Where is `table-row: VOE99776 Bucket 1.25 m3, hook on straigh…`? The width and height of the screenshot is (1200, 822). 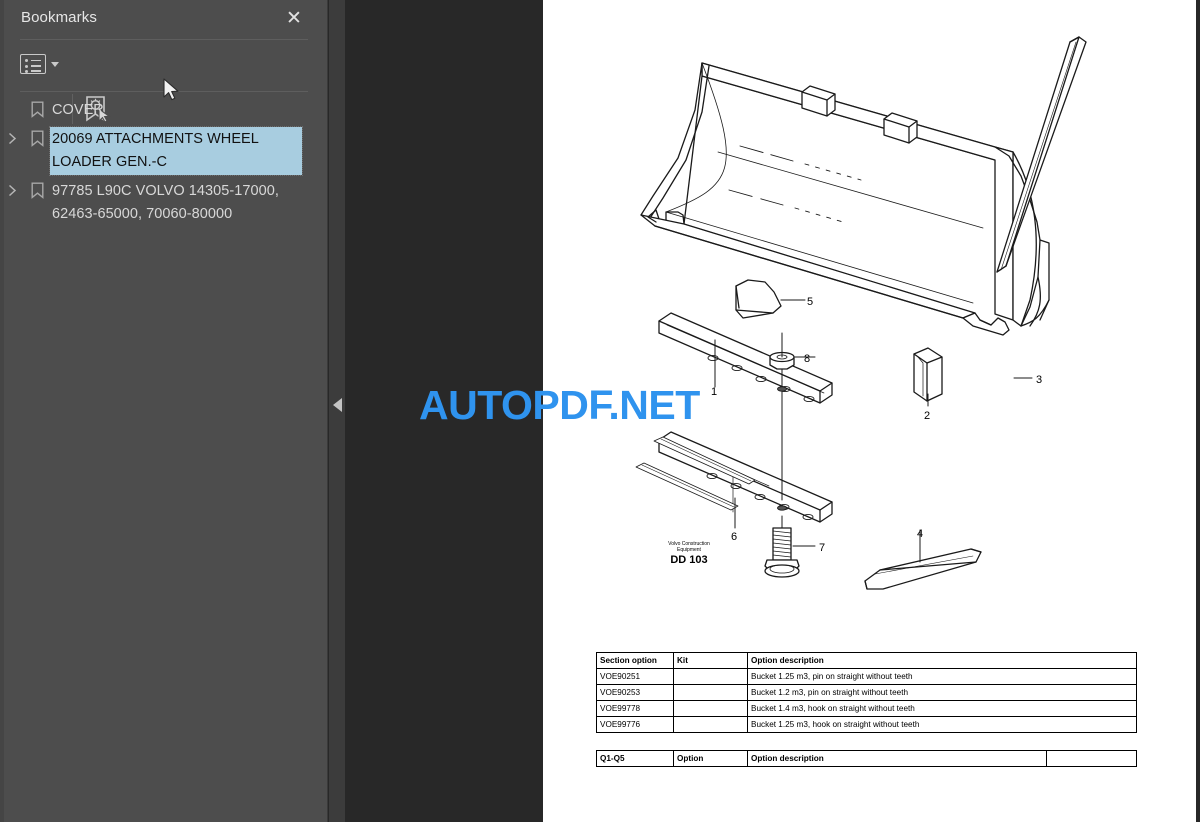
table-row: VOE99776 Bucket 1.25 m3, hook on straigh… is located at coordinates (866, 724).